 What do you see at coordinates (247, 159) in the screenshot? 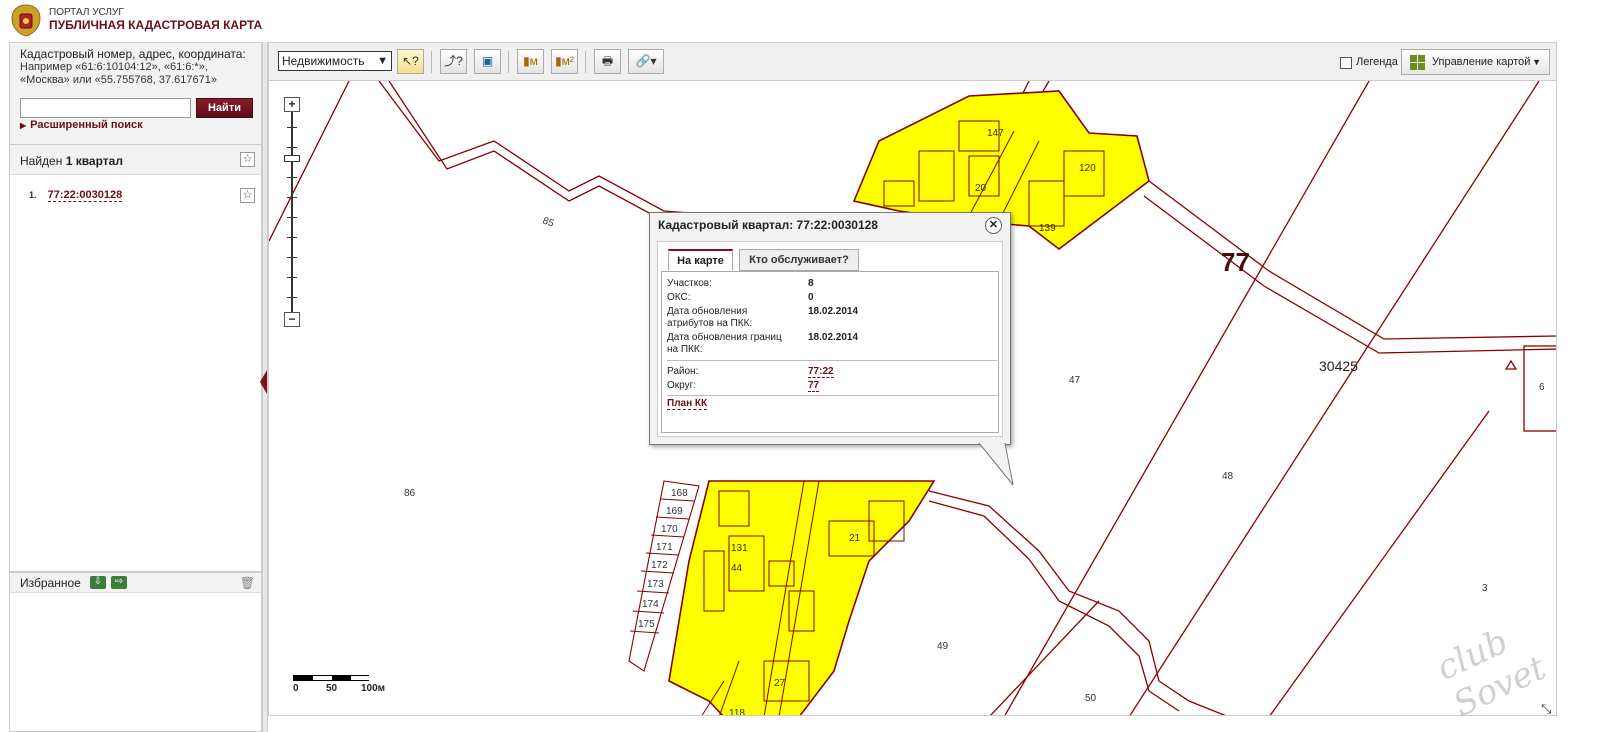
I see `add-all-favorites-star-icon: ☆` at bounding box center [247, 159].